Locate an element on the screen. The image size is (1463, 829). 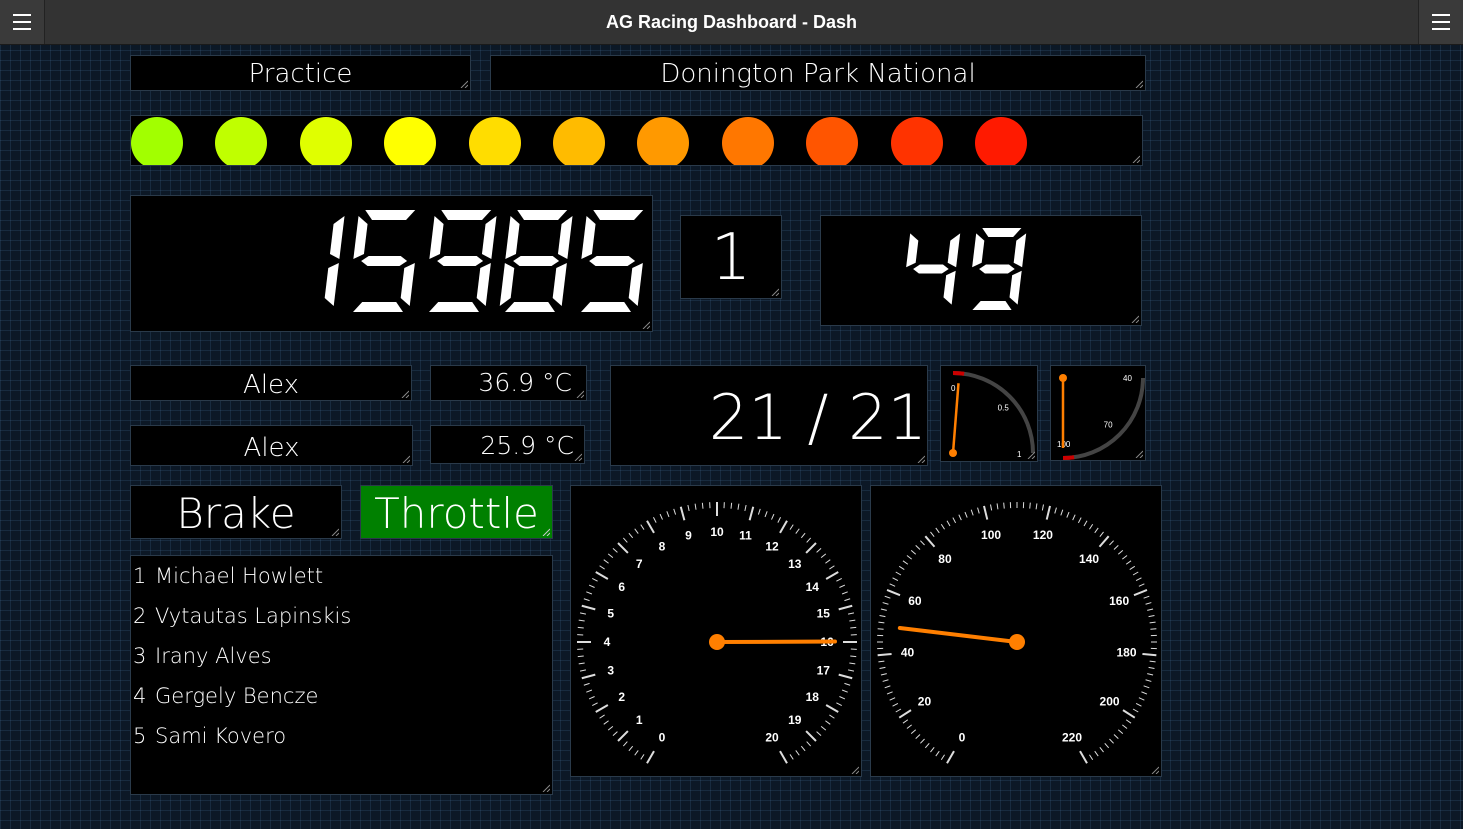
leaderboard-name: Sami Kovero is located at coordinates (221, 736).